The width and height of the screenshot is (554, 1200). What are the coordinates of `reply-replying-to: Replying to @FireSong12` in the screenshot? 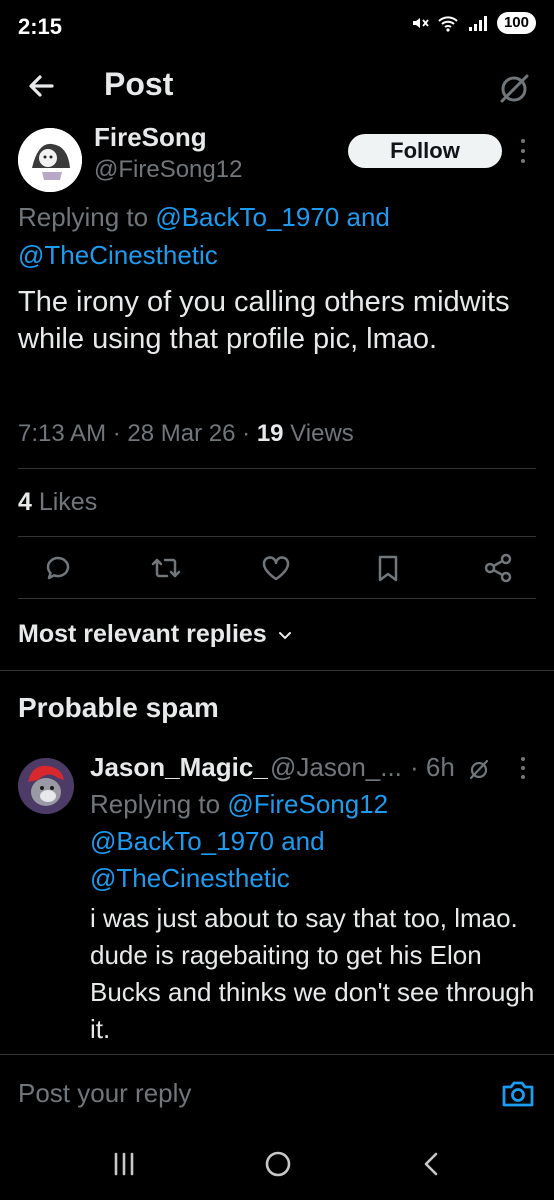 It's located at (239, 804).